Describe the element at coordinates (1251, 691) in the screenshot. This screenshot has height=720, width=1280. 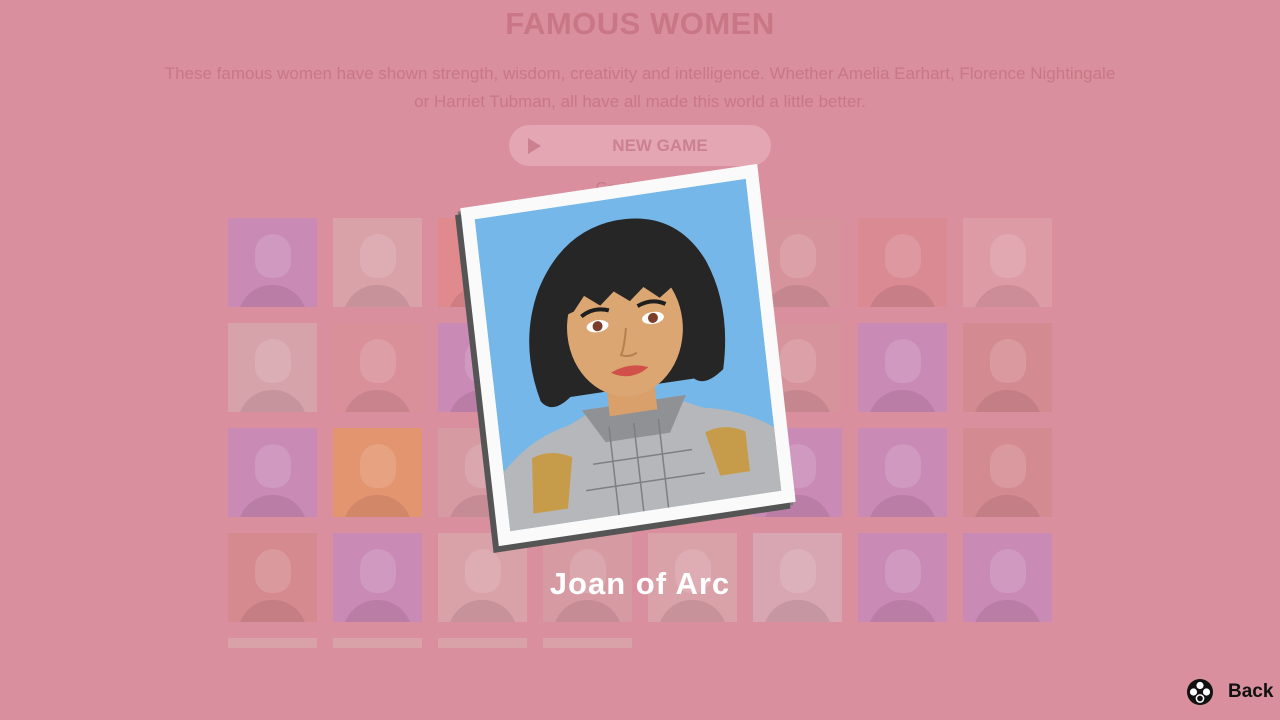
I see `back-label: Back` at that location.